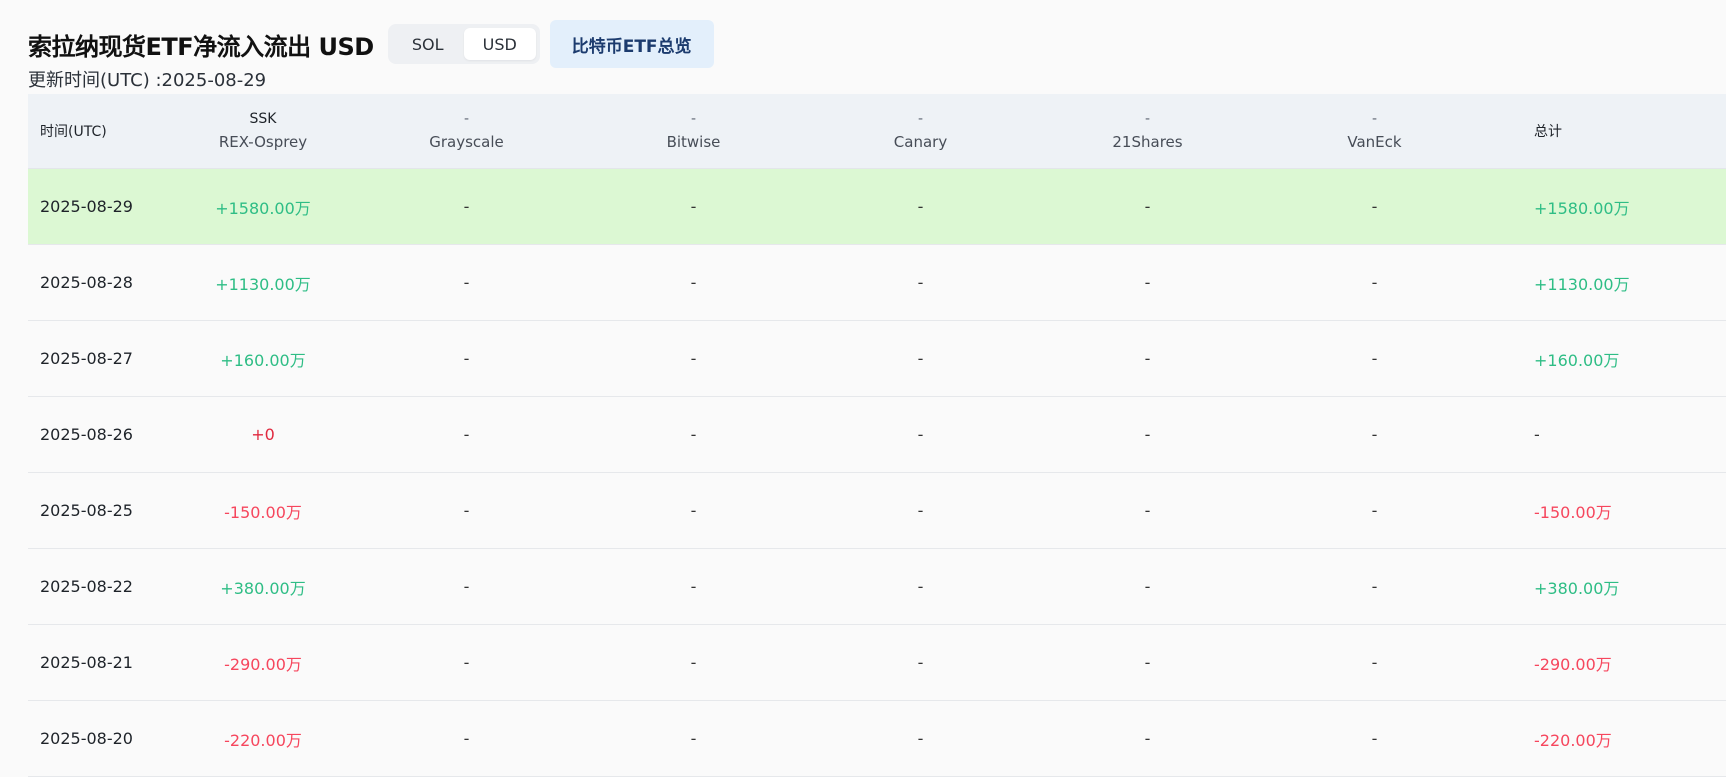 The width and height of the screenshot is (1726, 777). Describe the element at coordinates (466, 131) in the screenshot. I see `column-header-grayscale: - Grayscale` at that location.